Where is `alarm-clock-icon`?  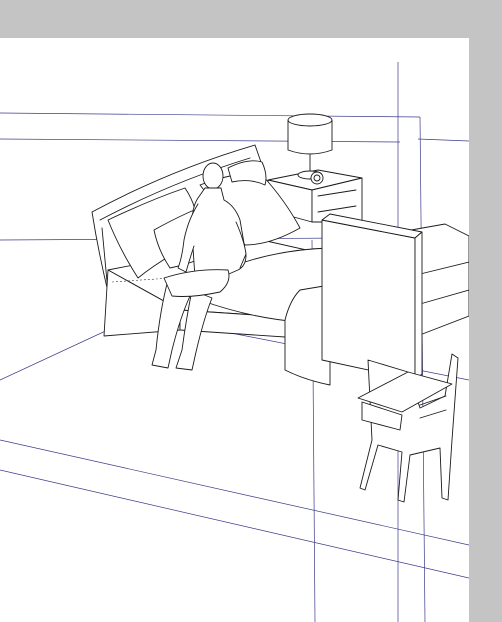
alarm-clock-icon is located at coordinates (317, 178).